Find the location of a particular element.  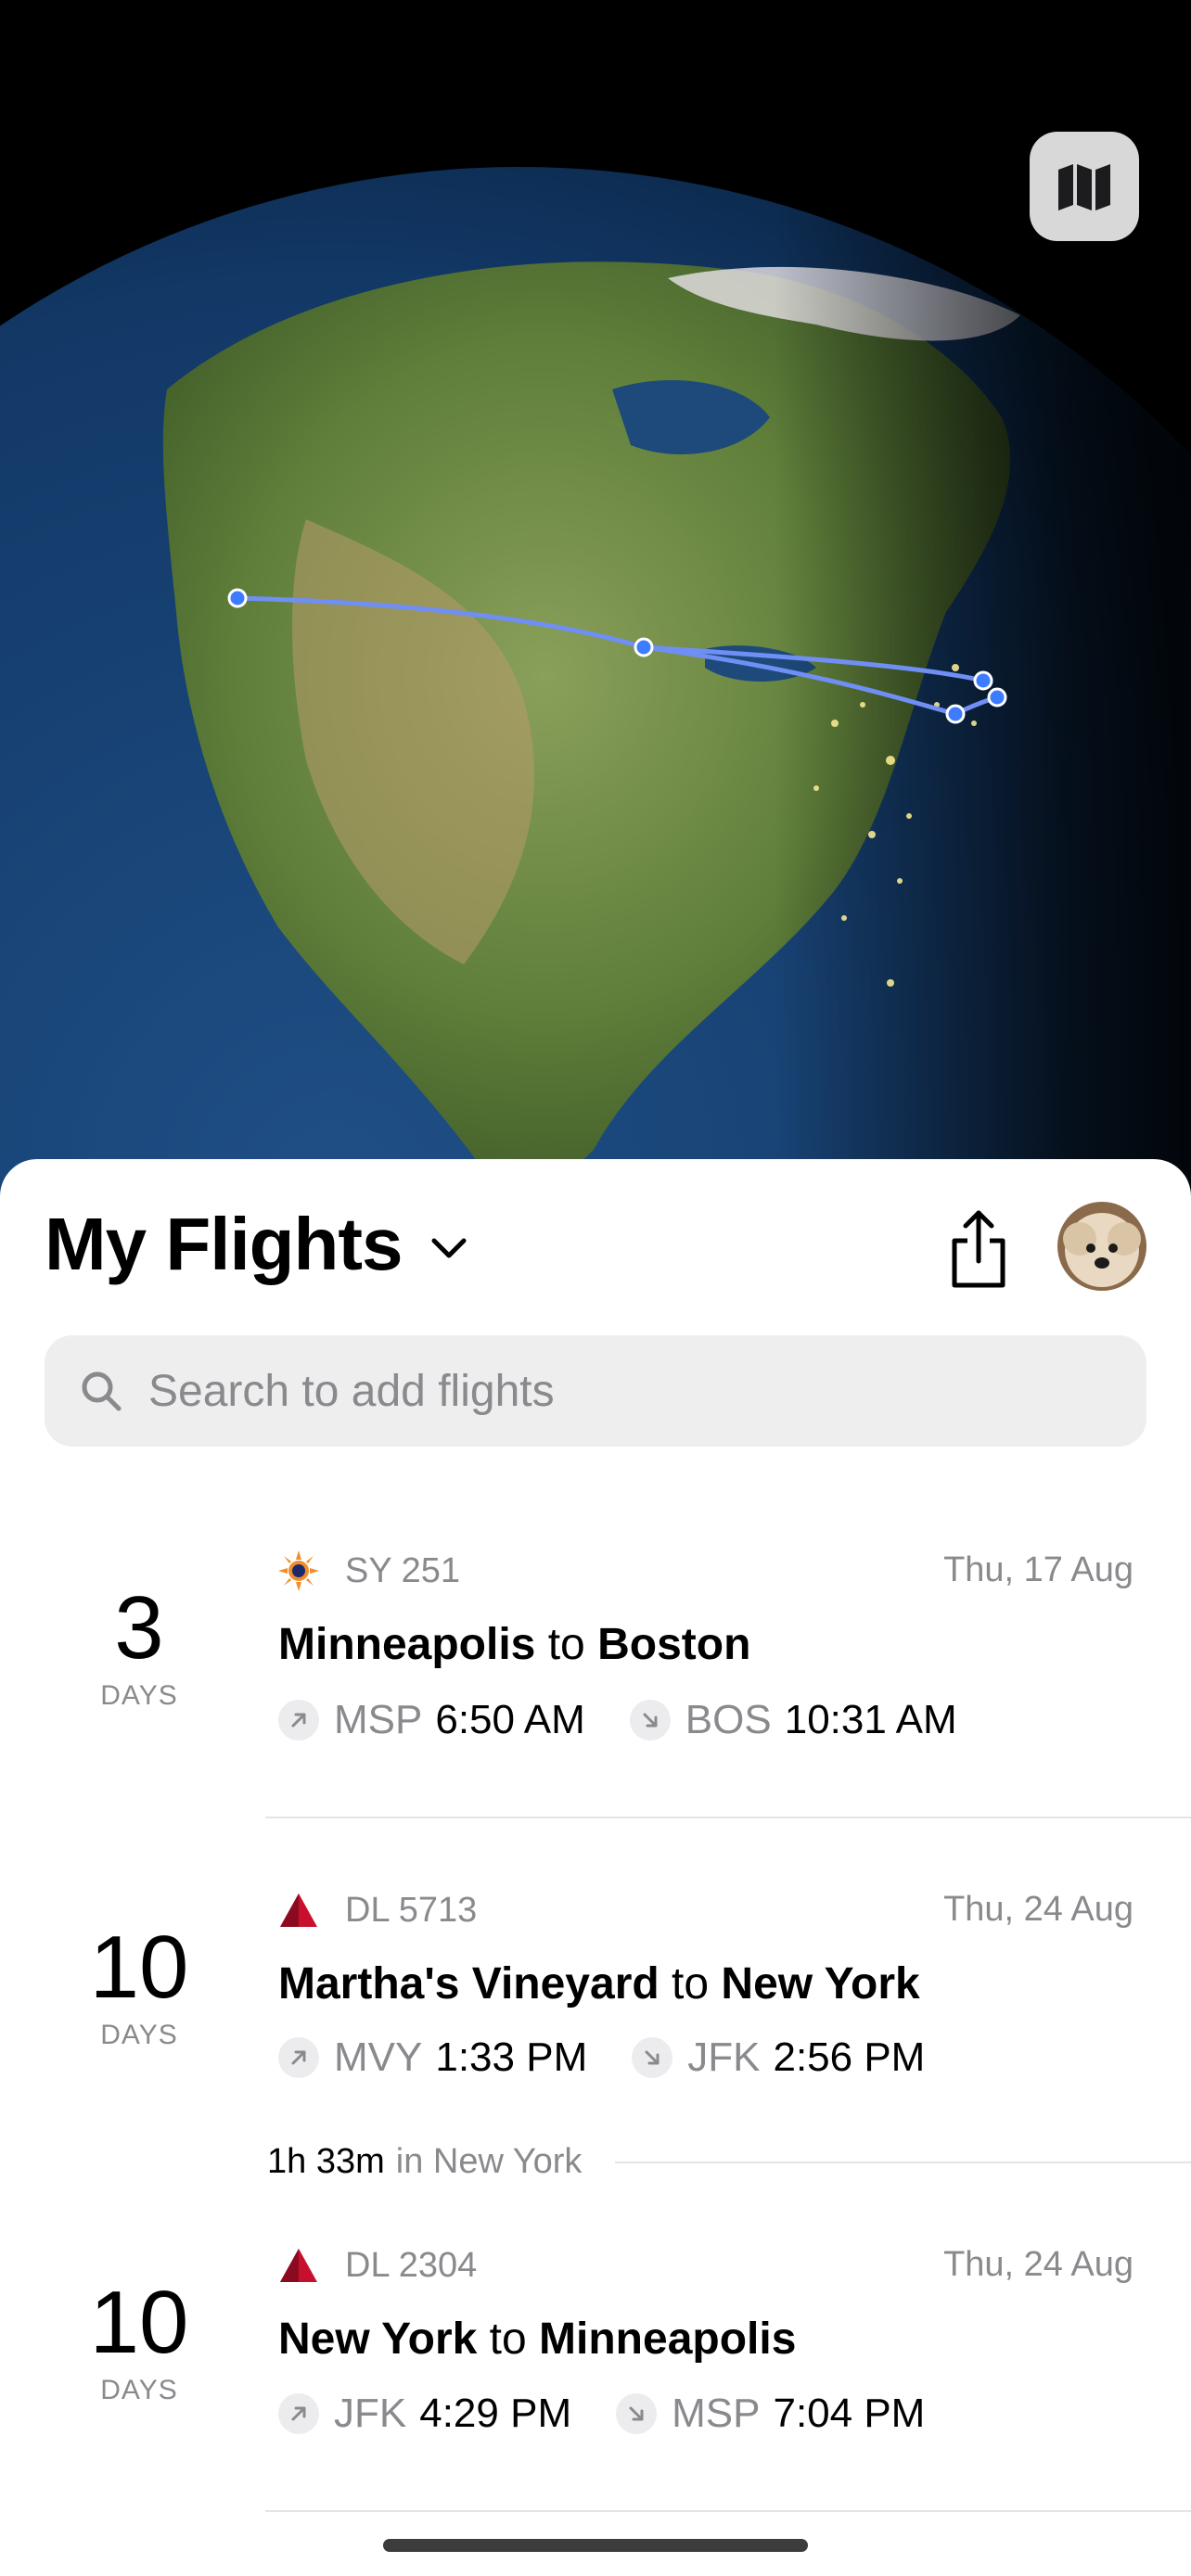

departure-time: 1:33 PM is located at coordinates (512, 2057).